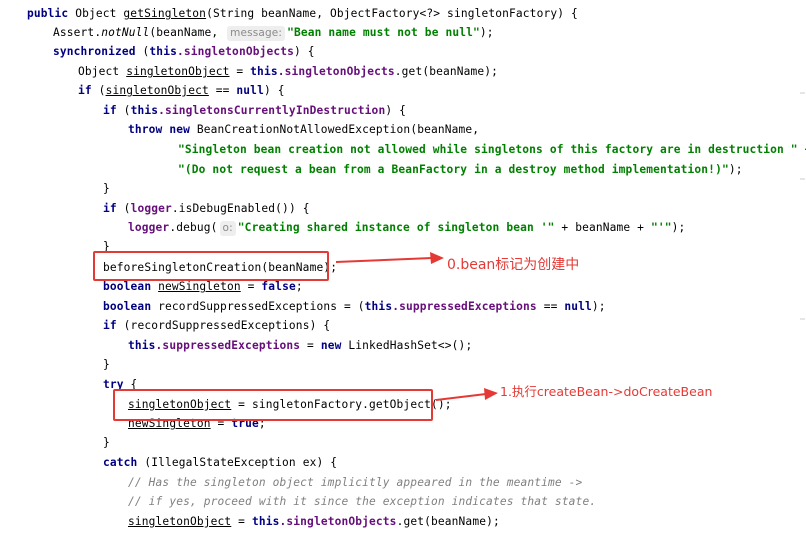 This screenshot has width=806, height=537. Describe the element at coordinates (661, 227) in the screenshot. I see `string-literal: "'"` at that location.